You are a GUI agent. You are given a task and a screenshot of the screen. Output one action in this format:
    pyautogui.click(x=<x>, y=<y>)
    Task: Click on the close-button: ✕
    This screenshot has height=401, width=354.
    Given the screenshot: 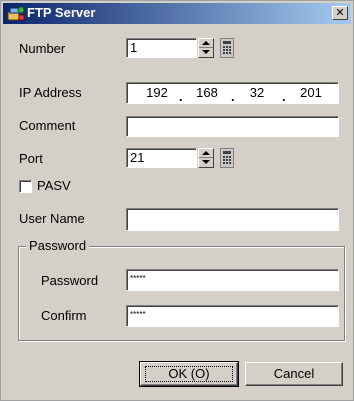 What is the action you would take?
    pyautogui.click(x=340, y=13)
    